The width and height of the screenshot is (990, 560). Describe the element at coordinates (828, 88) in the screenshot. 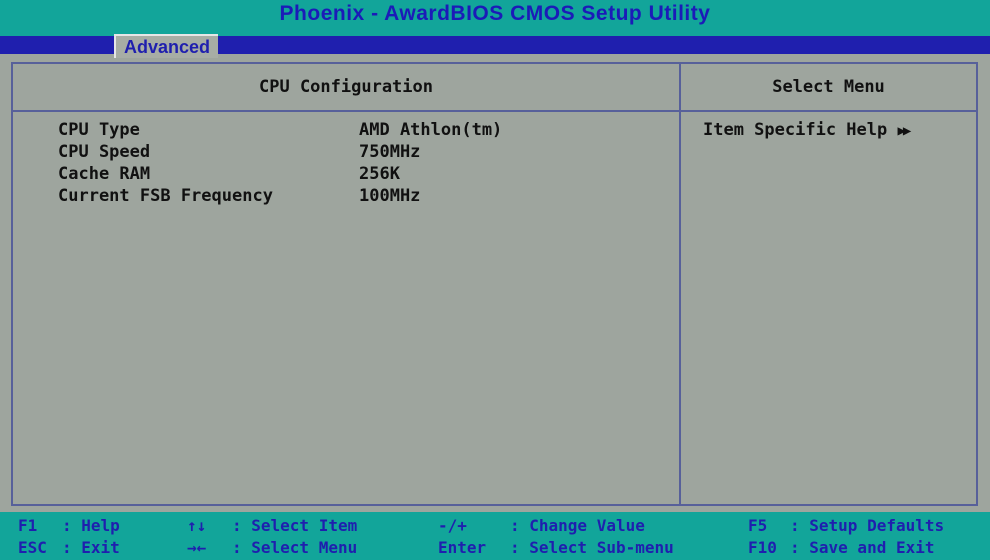

I see `help-header: Select Menu` at that location.